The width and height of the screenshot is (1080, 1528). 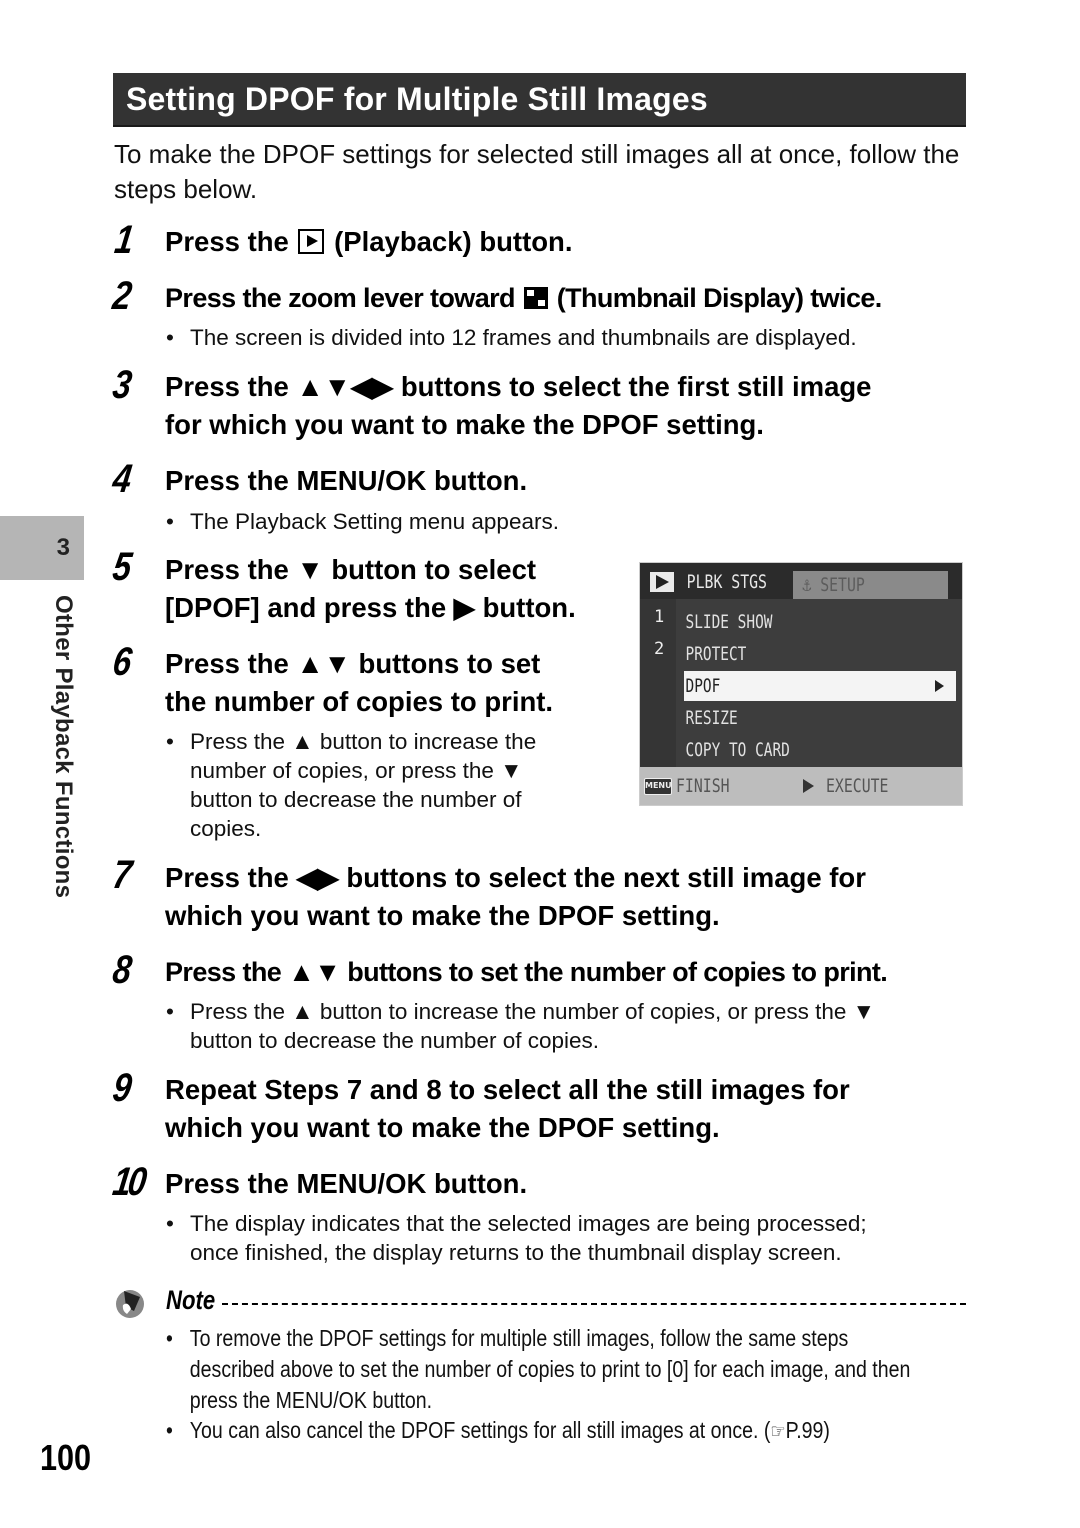 What do you see at coordinates (122, 662) in the screenshot?
I see `step-number: 6` at bounding box center [122, 662].